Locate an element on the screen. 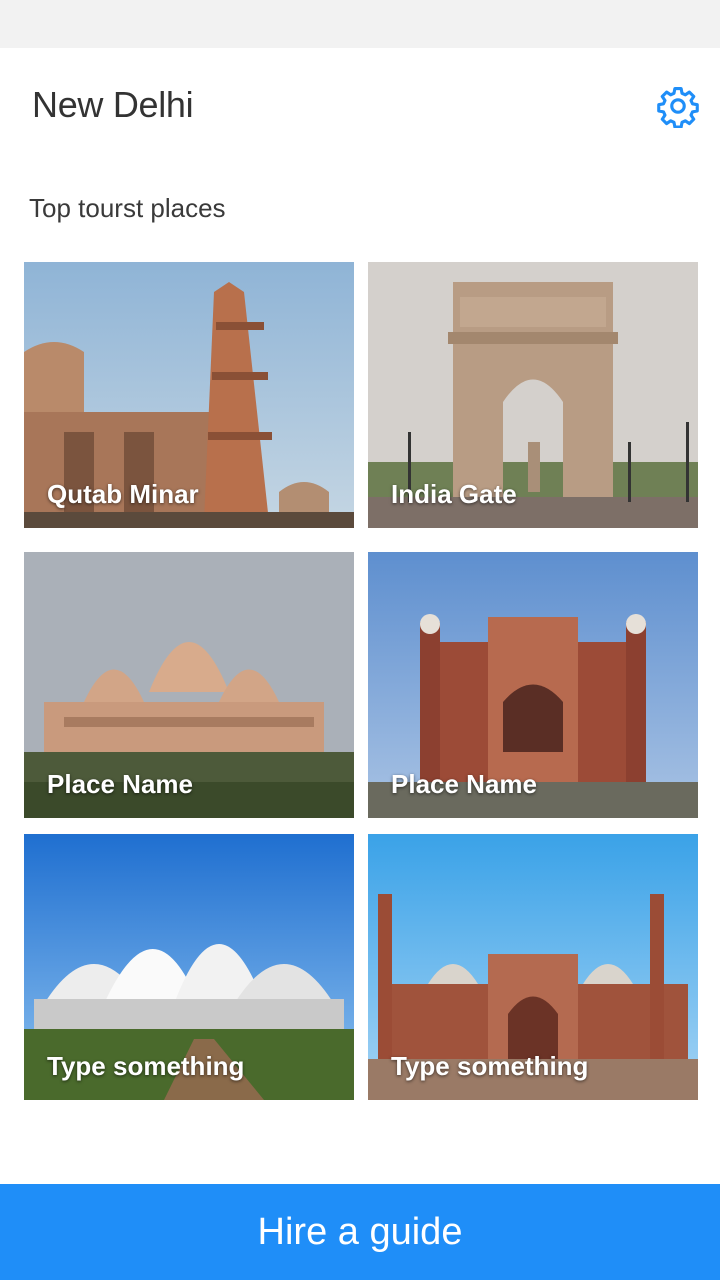 The width and height of the screenshot is (720, 1280). place-card-akshardham: Place Name is located at coordinates (189, 685).